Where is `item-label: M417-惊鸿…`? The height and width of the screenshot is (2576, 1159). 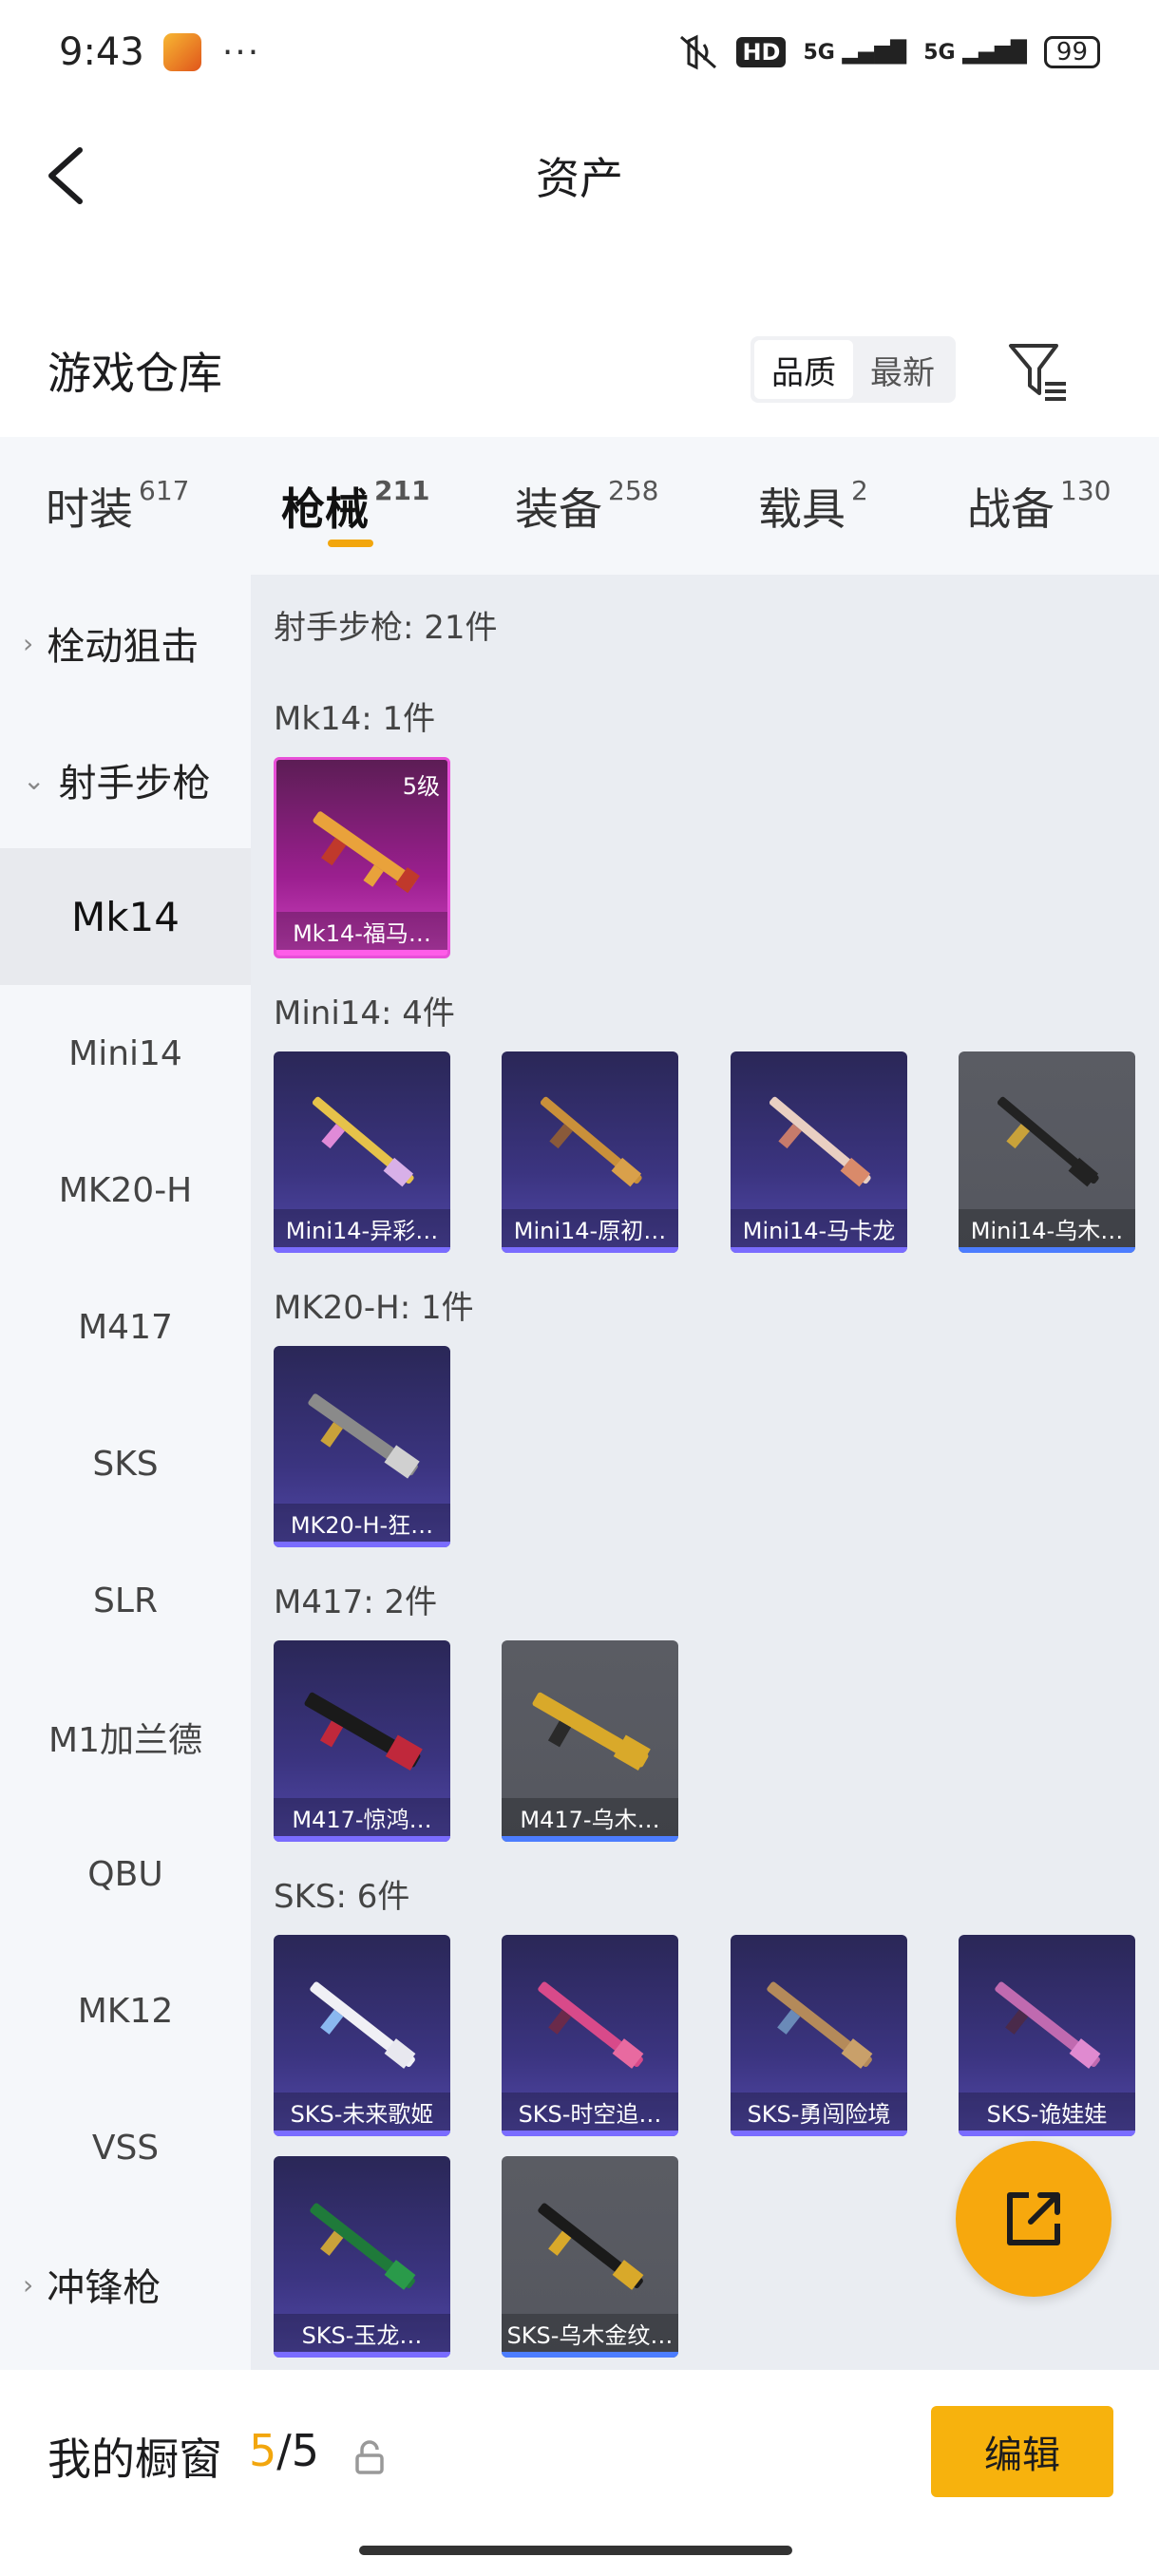 item-label: M417-惊鸿… is located at coordinates (362, 1817).